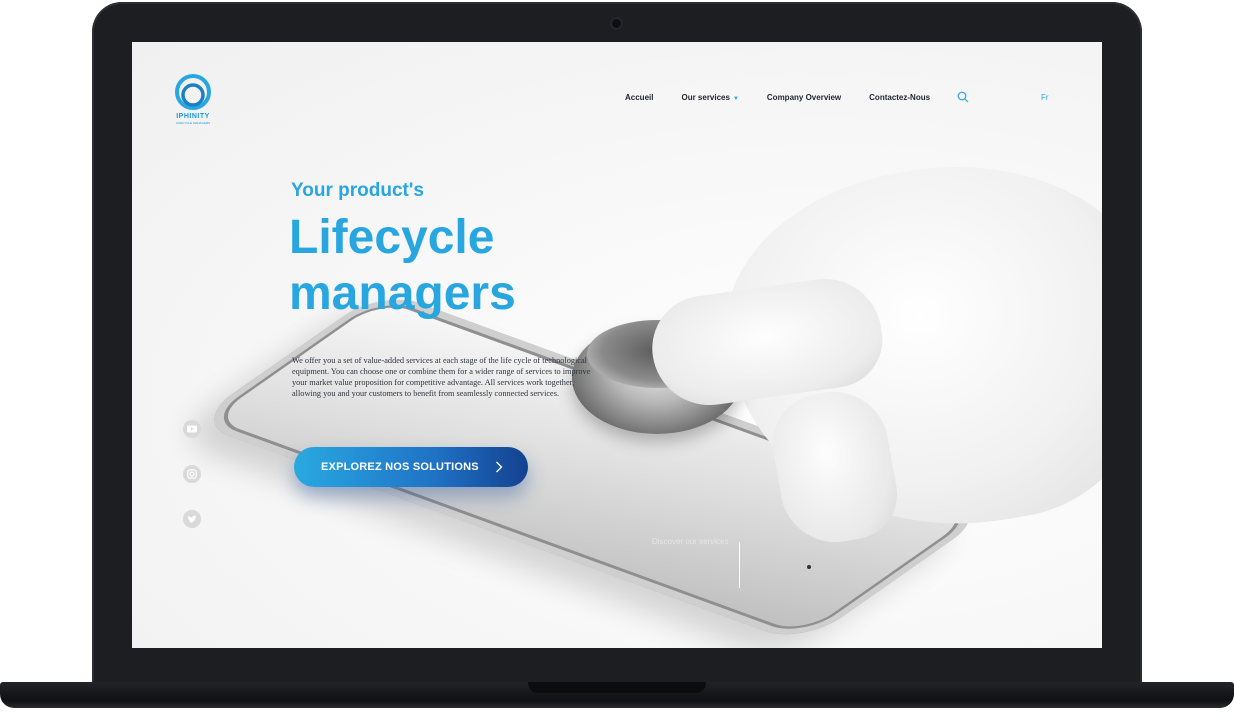 The width and height of the screenshot is (1234, 722). I want to click on nav-item-company-overview: Company Overview, so click(804, 97).